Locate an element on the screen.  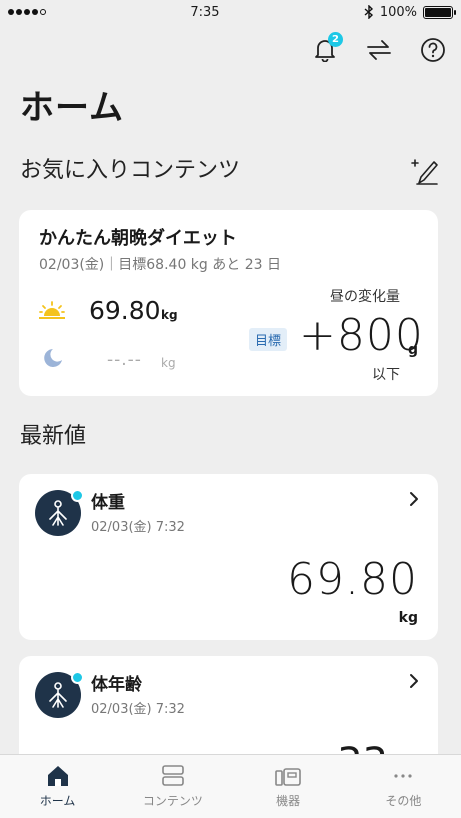
target-tag: 目標 is located at coordinates (268, 339).